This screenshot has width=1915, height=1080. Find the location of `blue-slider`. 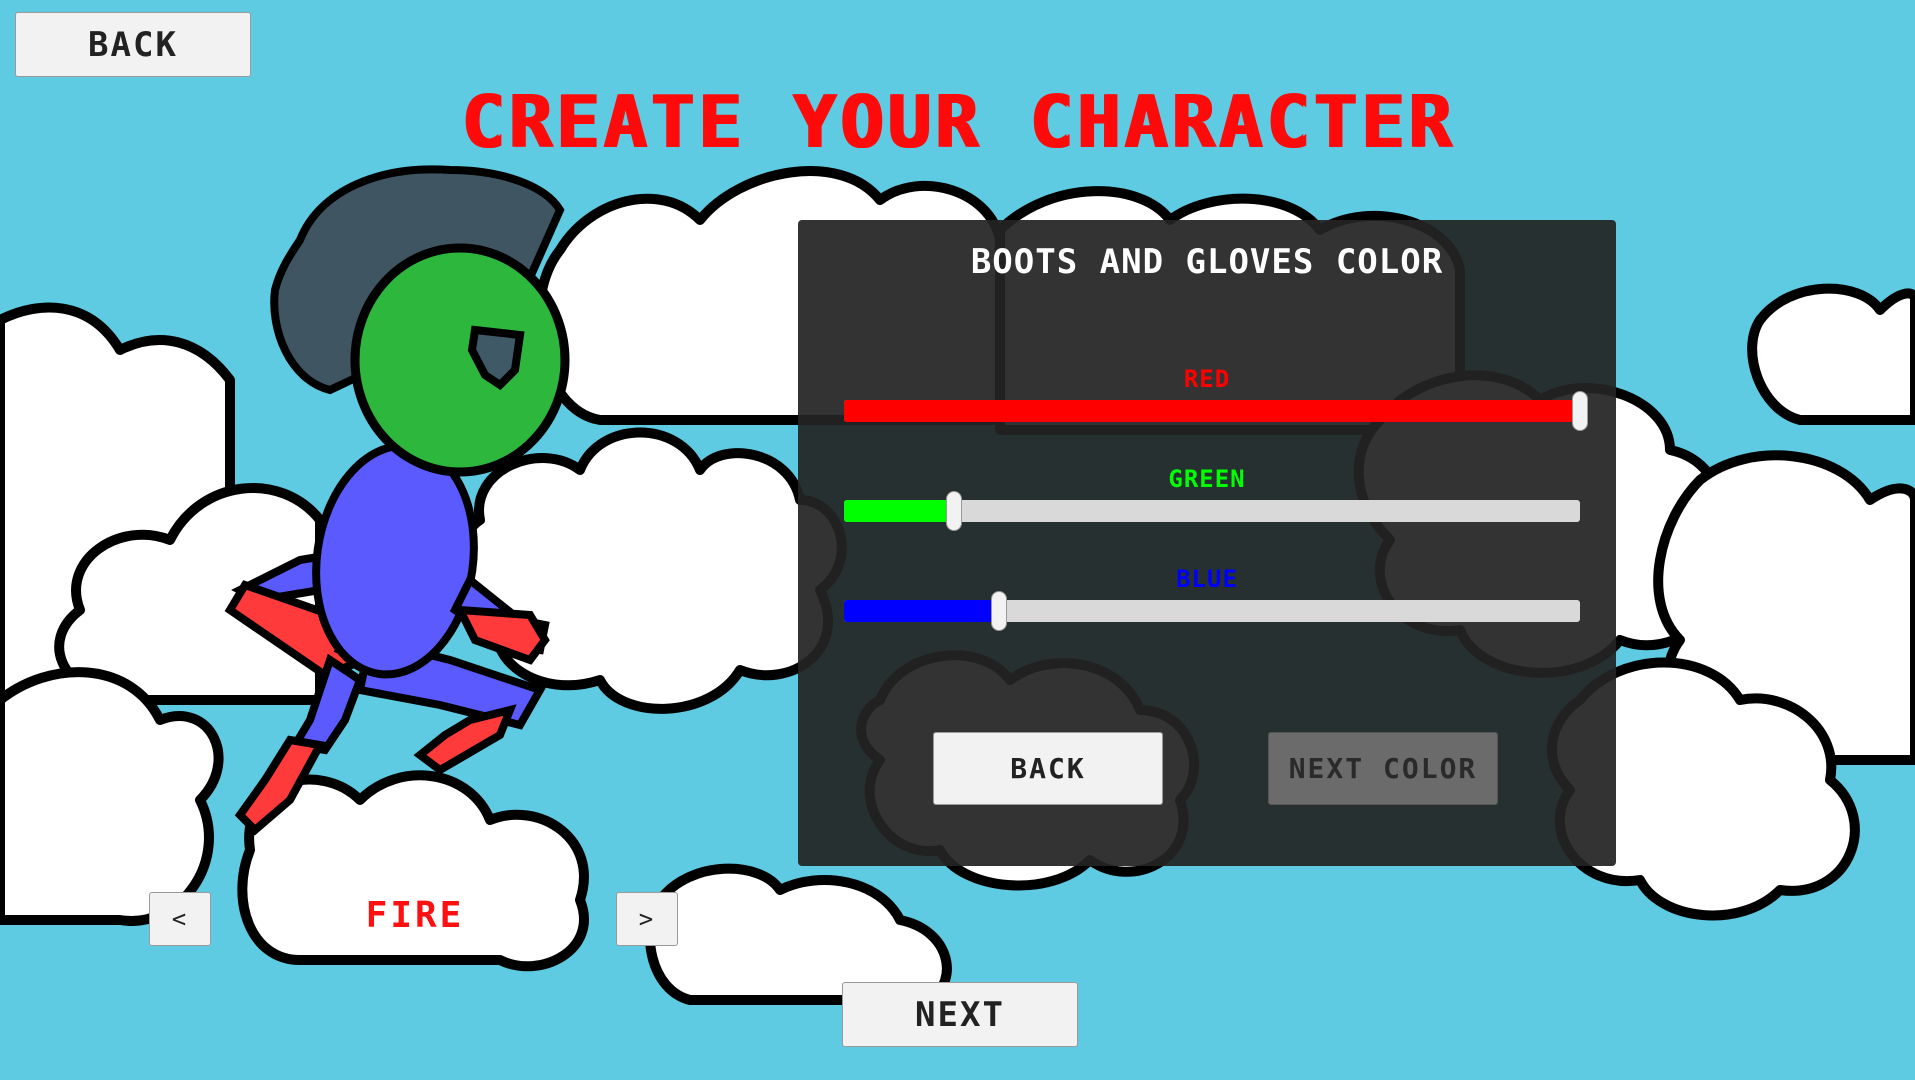

blue-slider is located at coordinates (1212, 611).